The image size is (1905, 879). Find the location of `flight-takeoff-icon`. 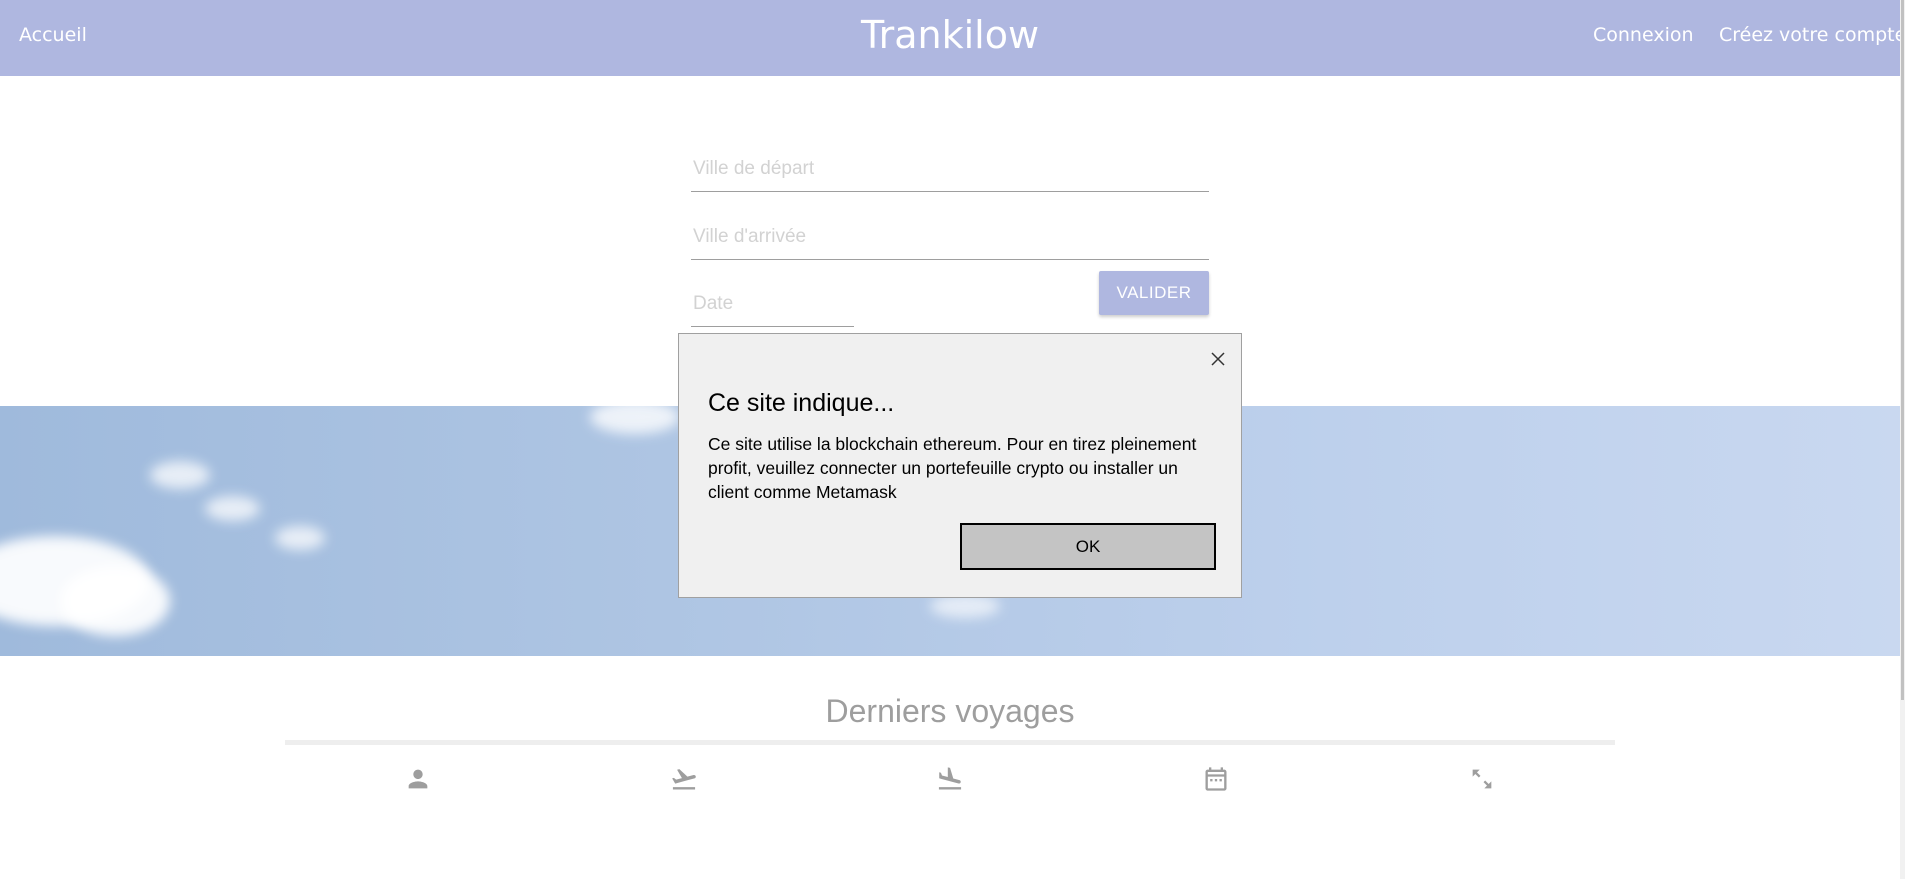

flight-takeoff-icon is located at coordinates (684, 779).